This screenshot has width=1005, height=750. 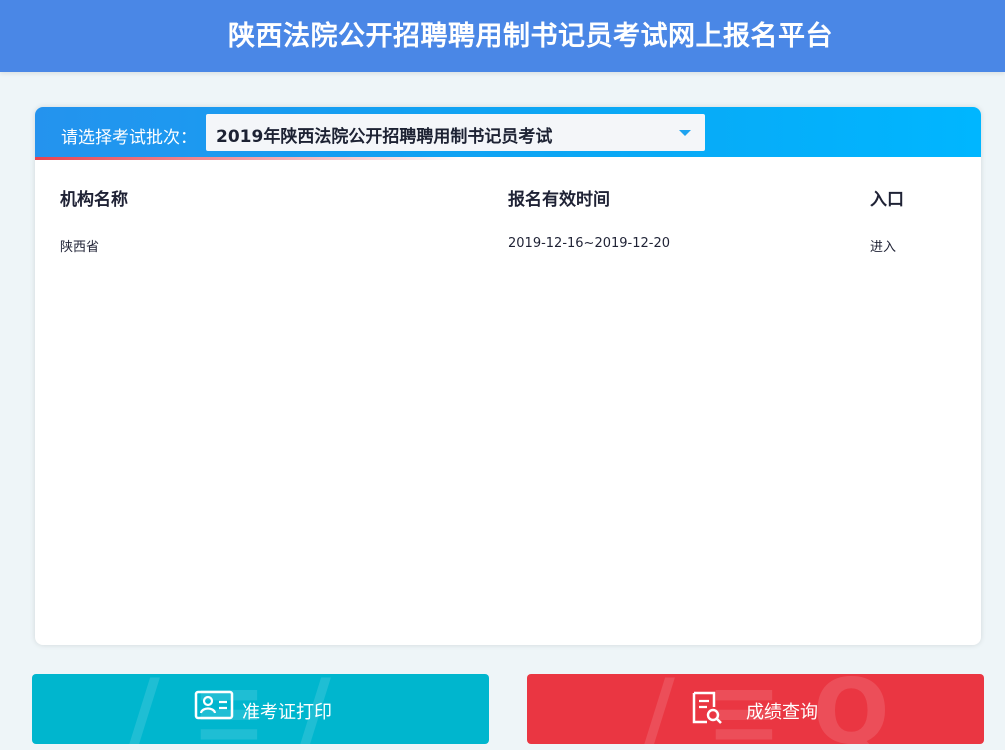 What do you see at coordinates (508, 158) in the screenshot?
I see `bar-accent-line` at bounding box center [508, 158].